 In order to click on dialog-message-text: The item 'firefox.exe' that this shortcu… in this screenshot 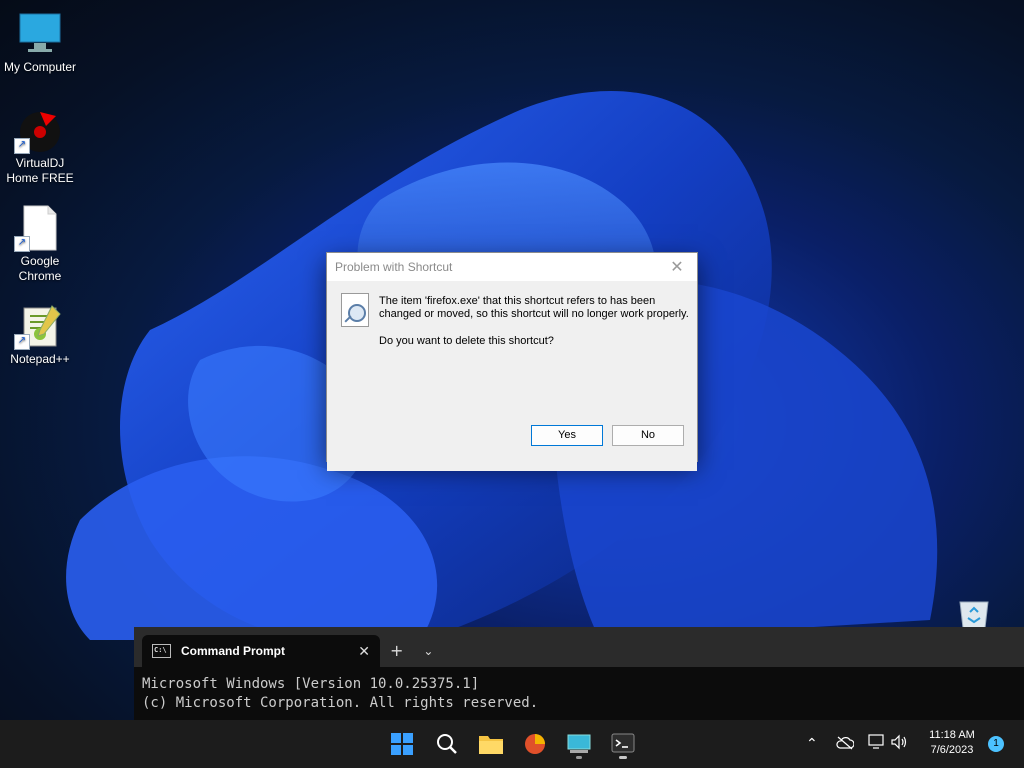, I will do `click(534, 307)`.